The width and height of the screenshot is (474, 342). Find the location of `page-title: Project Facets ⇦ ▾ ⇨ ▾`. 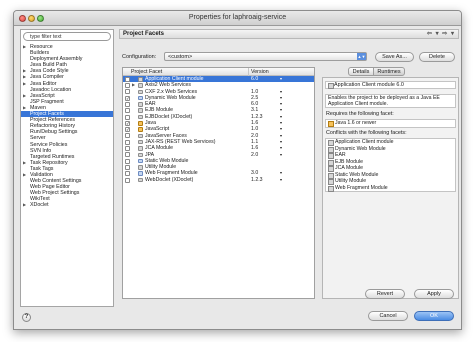

page-title: Project Facets ⇦ ▾ ⇨ ▾ is located at coordinates (289, 34).